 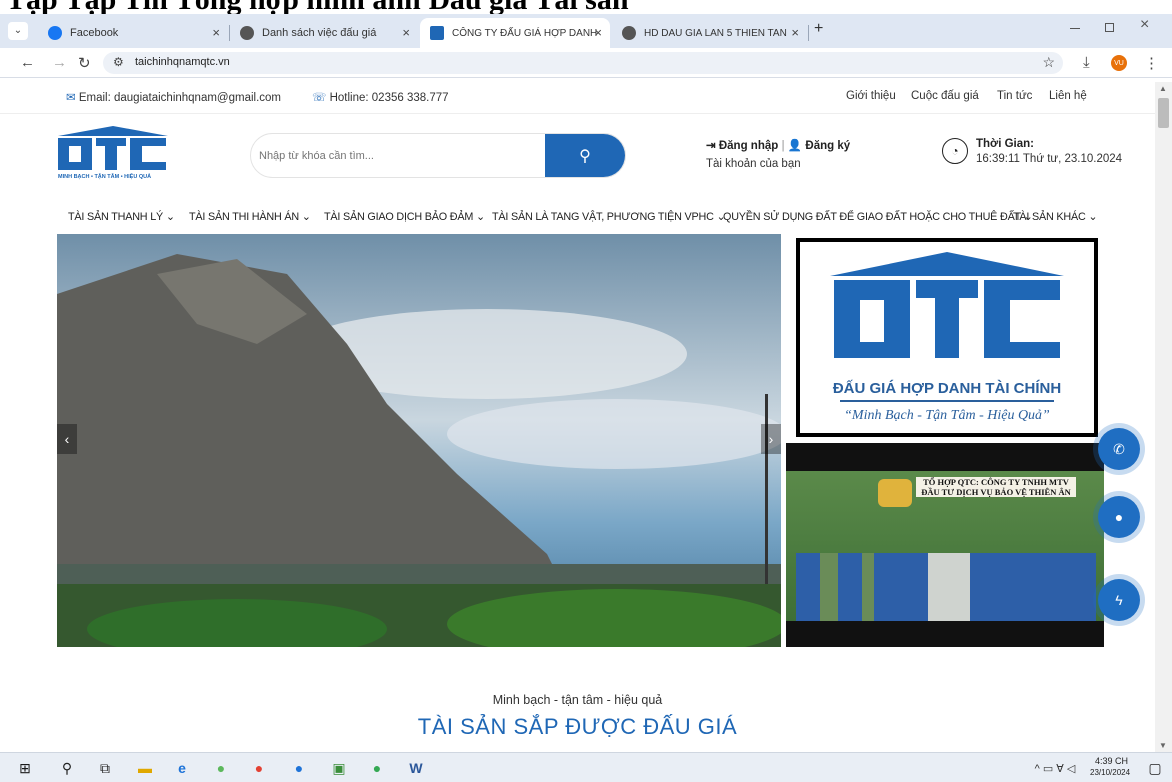 I want to click on globe-icon, so click(x=629, y=33).